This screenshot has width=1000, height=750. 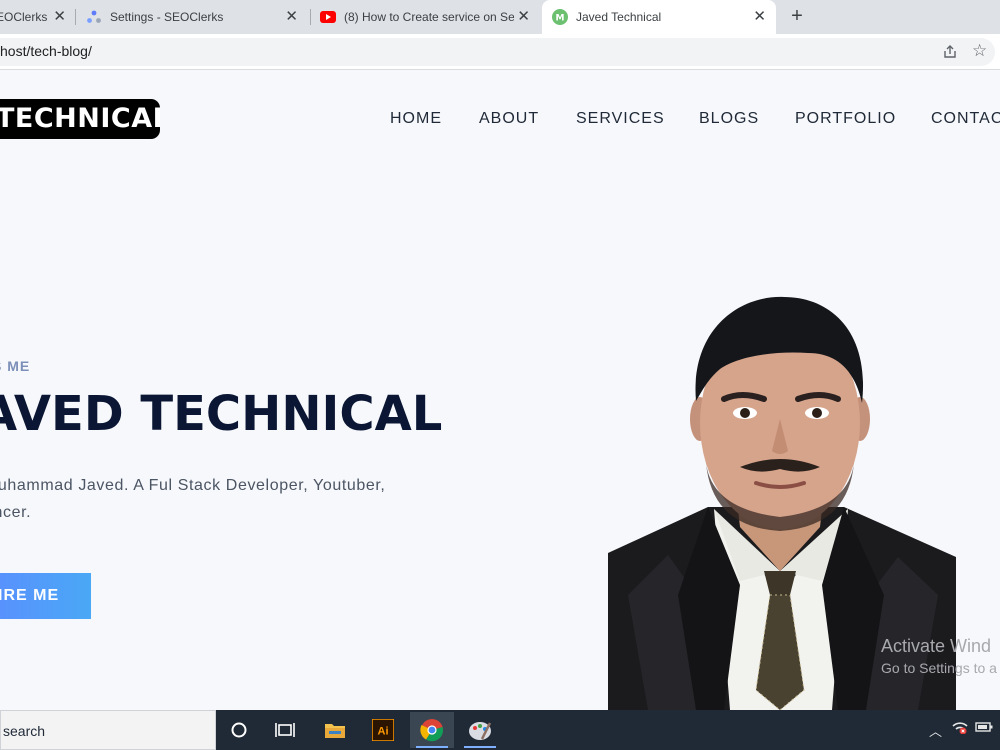 What do you see at coordinates (480, 747) in the screenshot?
I see `open-indicator` at bounding box center [480, 747].